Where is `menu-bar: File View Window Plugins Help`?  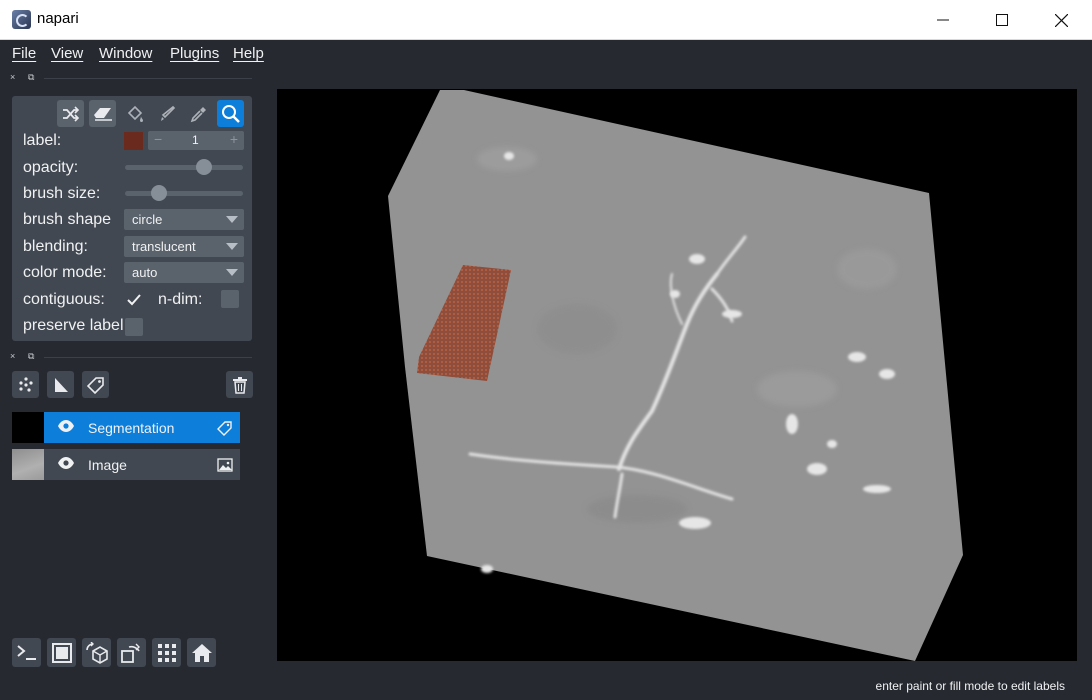
menu-bar: File View Window Plugins Help is located at coordinates (546, 54).